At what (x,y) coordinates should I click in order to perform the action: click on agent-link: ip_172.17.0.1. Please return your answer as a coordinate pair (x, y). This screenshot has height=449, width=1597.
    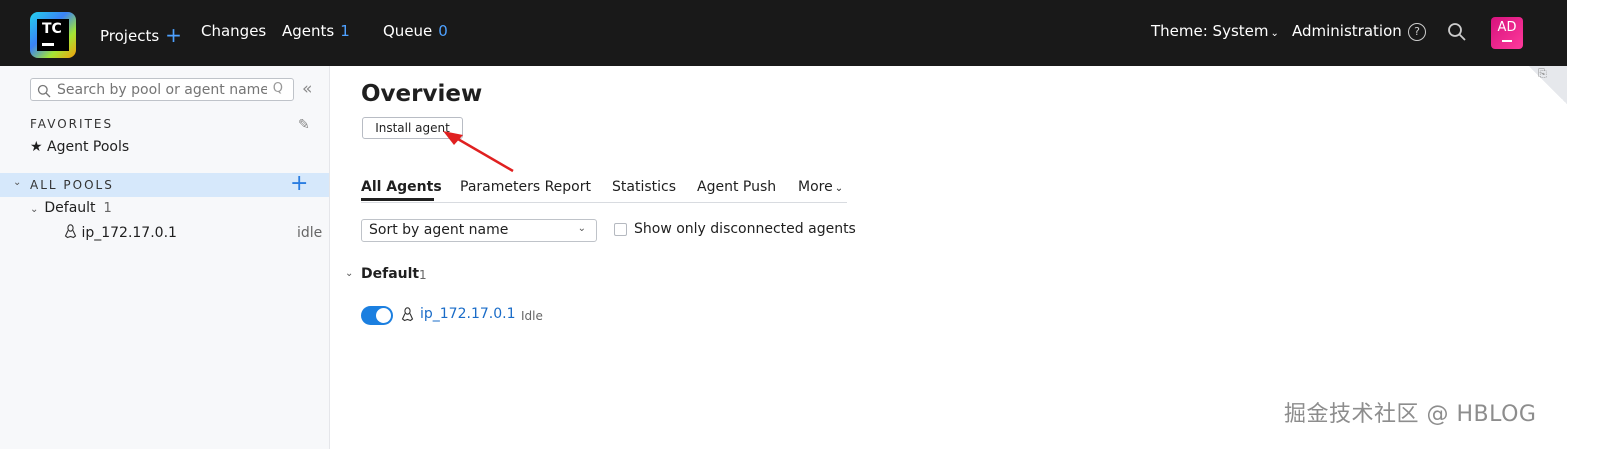
    Looking at the image, I should click on (467, 314).